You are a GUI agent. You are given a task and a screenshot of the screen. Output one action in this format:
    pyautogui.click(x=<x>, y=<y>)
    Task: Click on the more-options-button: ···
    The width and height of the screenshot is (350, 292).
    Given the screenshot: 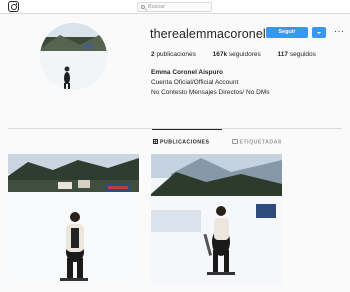 What is the action you would take?
    pyautogui.click(x=339, y=31)
    